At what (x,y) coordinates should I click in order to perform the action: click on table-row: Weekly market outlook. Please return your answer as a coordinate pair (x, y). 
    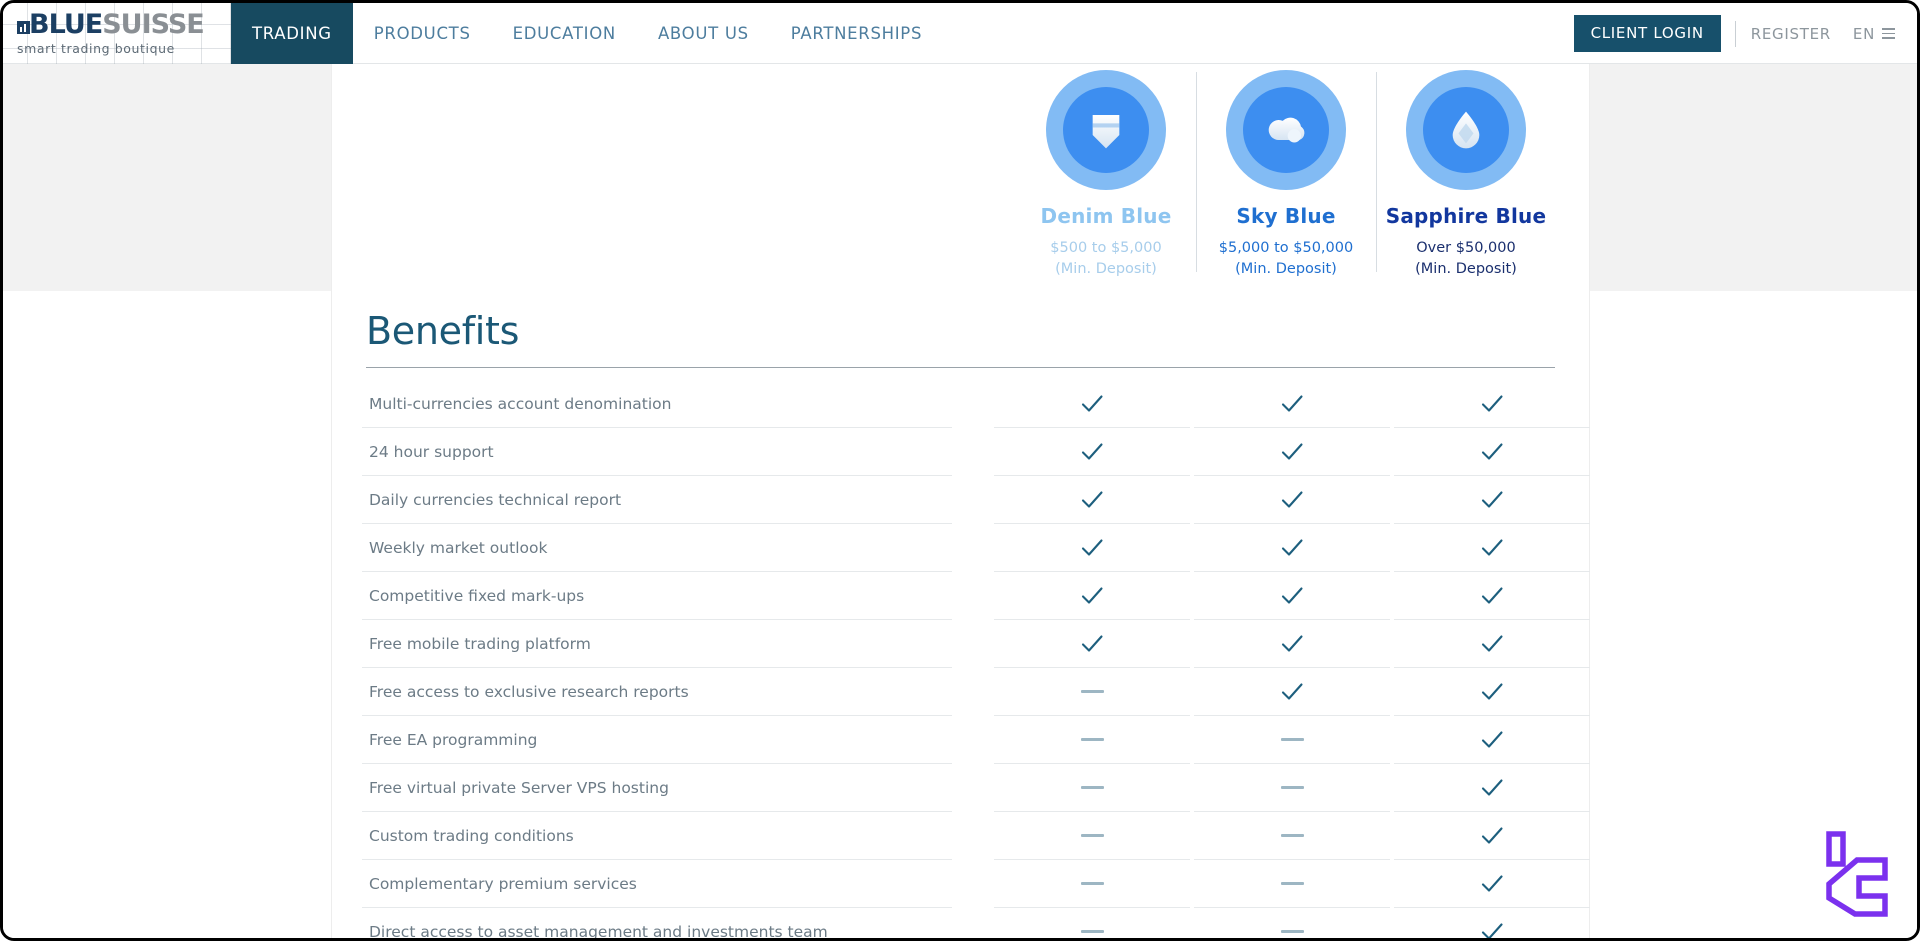
    Looking at the image, I should click on (976, 548).